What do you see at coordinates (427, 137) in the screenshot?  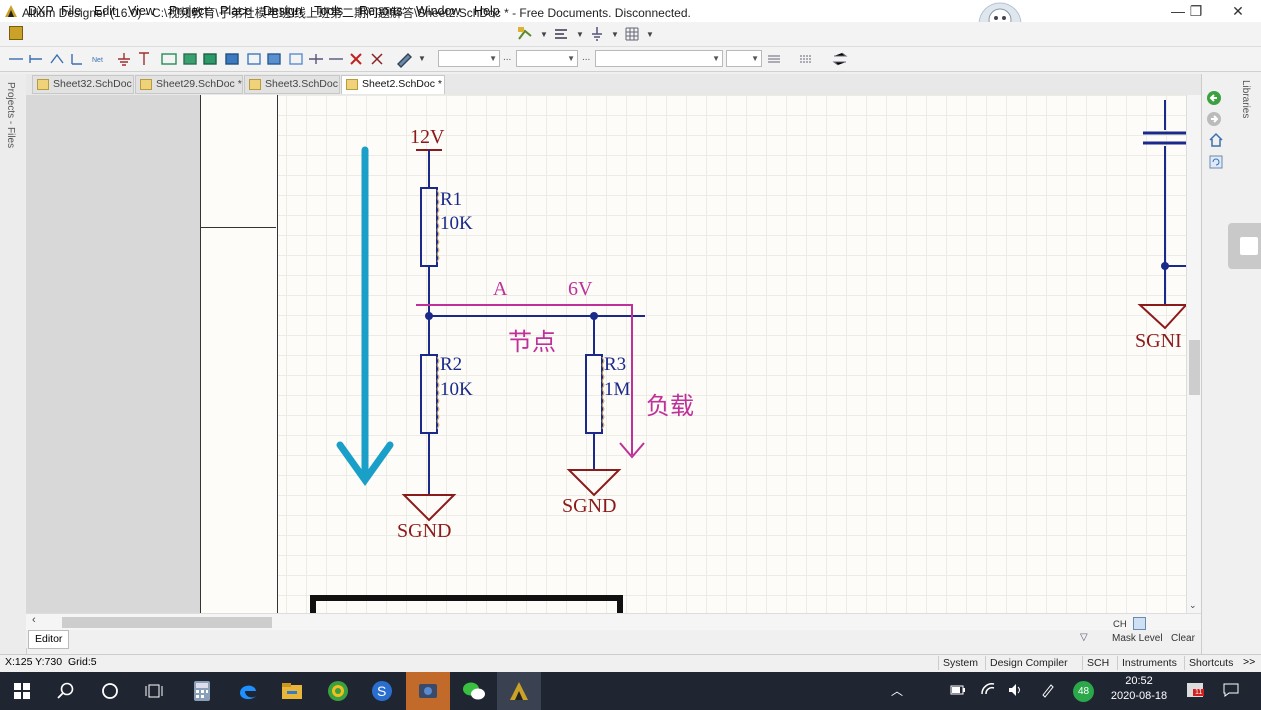 I see `power-port-label: 12V` at bounding box center [427, 137].